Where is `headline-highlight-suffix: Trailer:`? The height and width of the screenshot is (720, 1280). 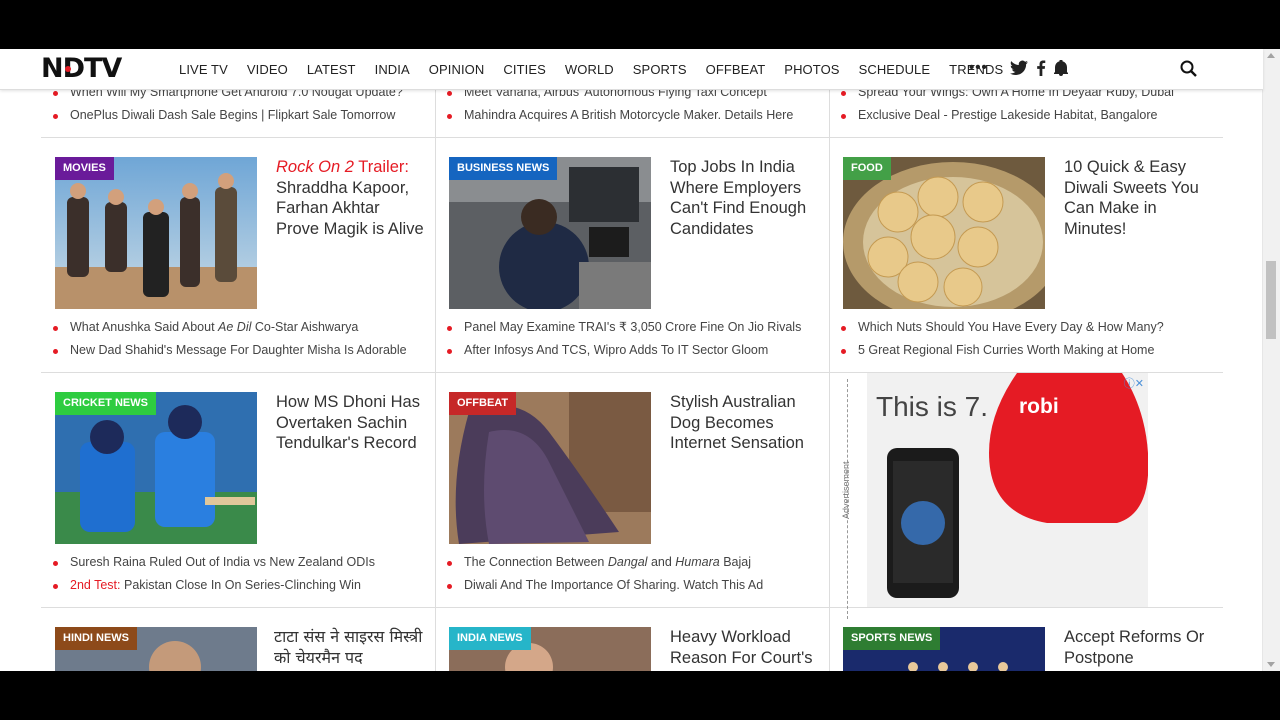
headline-highlight-suffix: Trailer: is located at coordinates (381, 167).